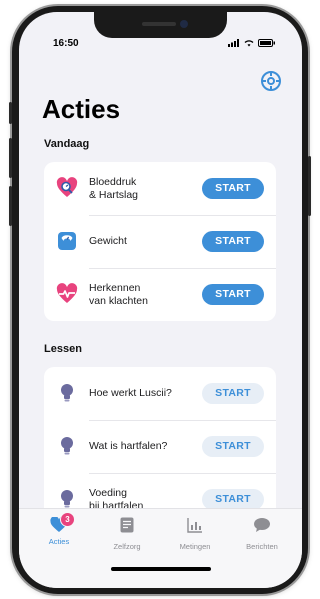 This screenshot has height=599, width=320. Describe the element at coordinates (10, 113) in the screenshot. I see `mute-switch` at that location.